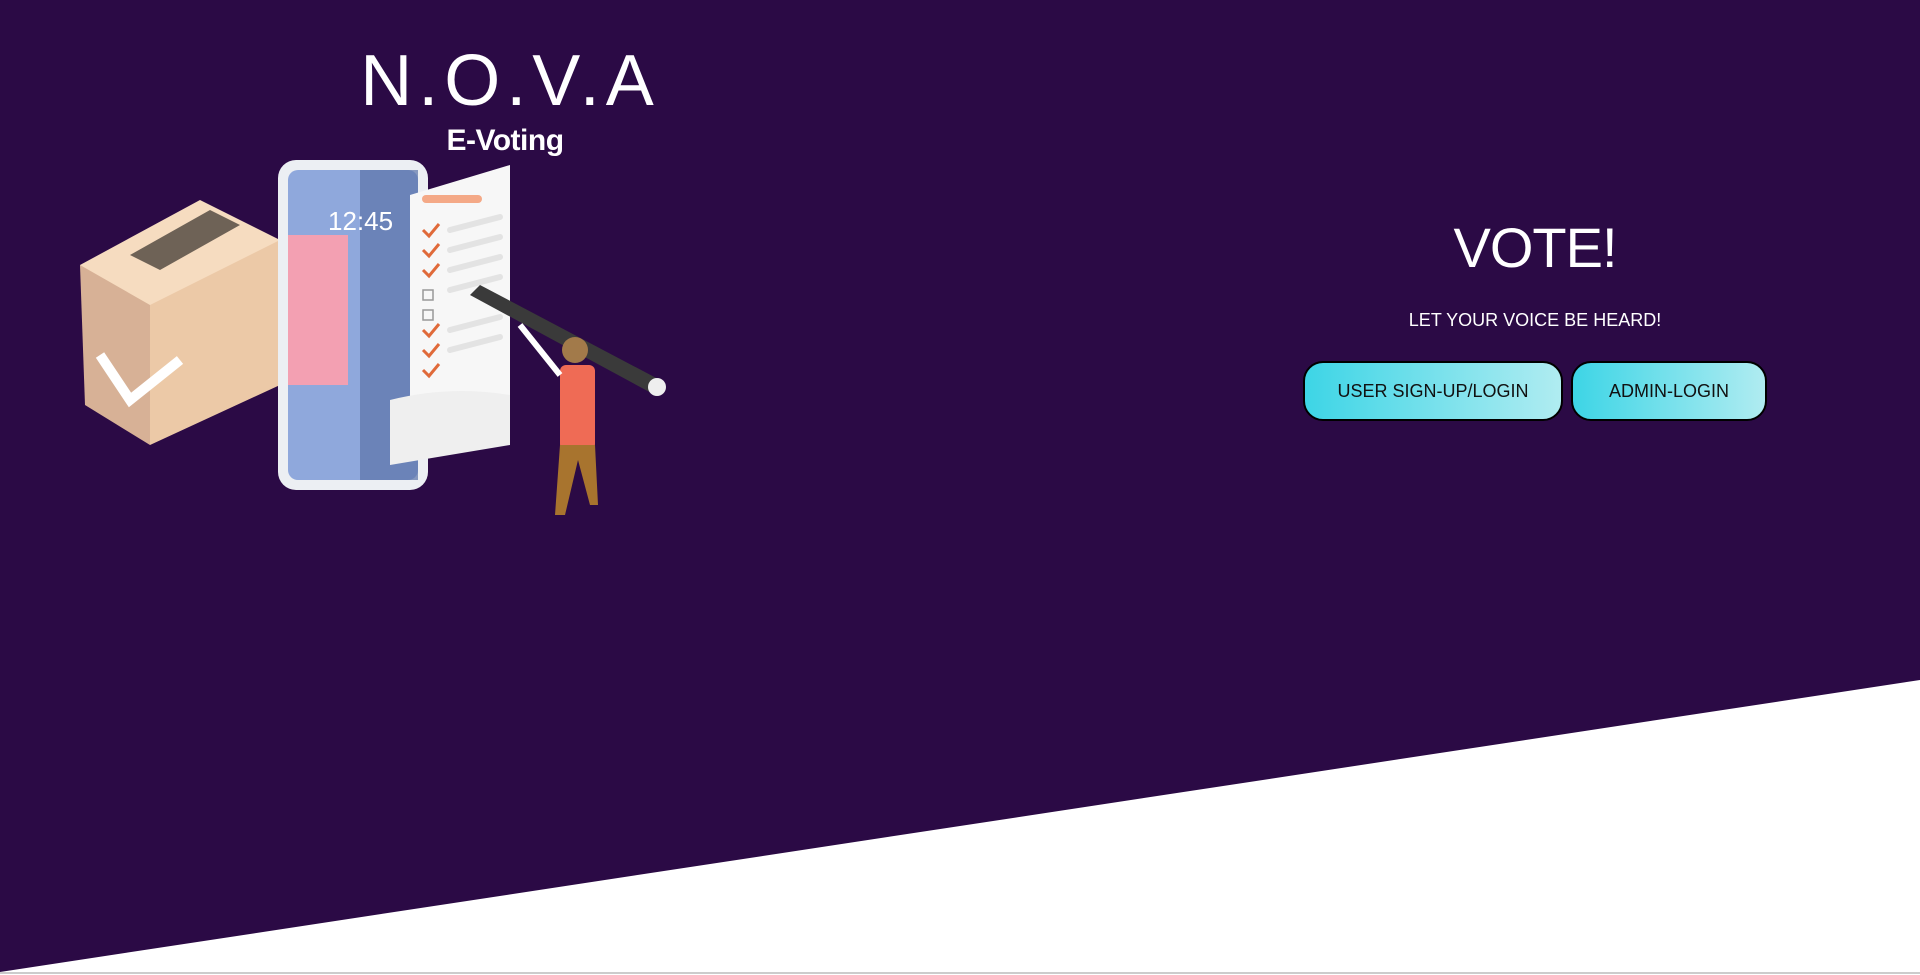 This screenshot has height=975, width=1920. Describe the element at coordinates (1535, 320) in the screenshot. I see `hero-tagline: LET YOUR VOICE BE HEARD!` at that location.